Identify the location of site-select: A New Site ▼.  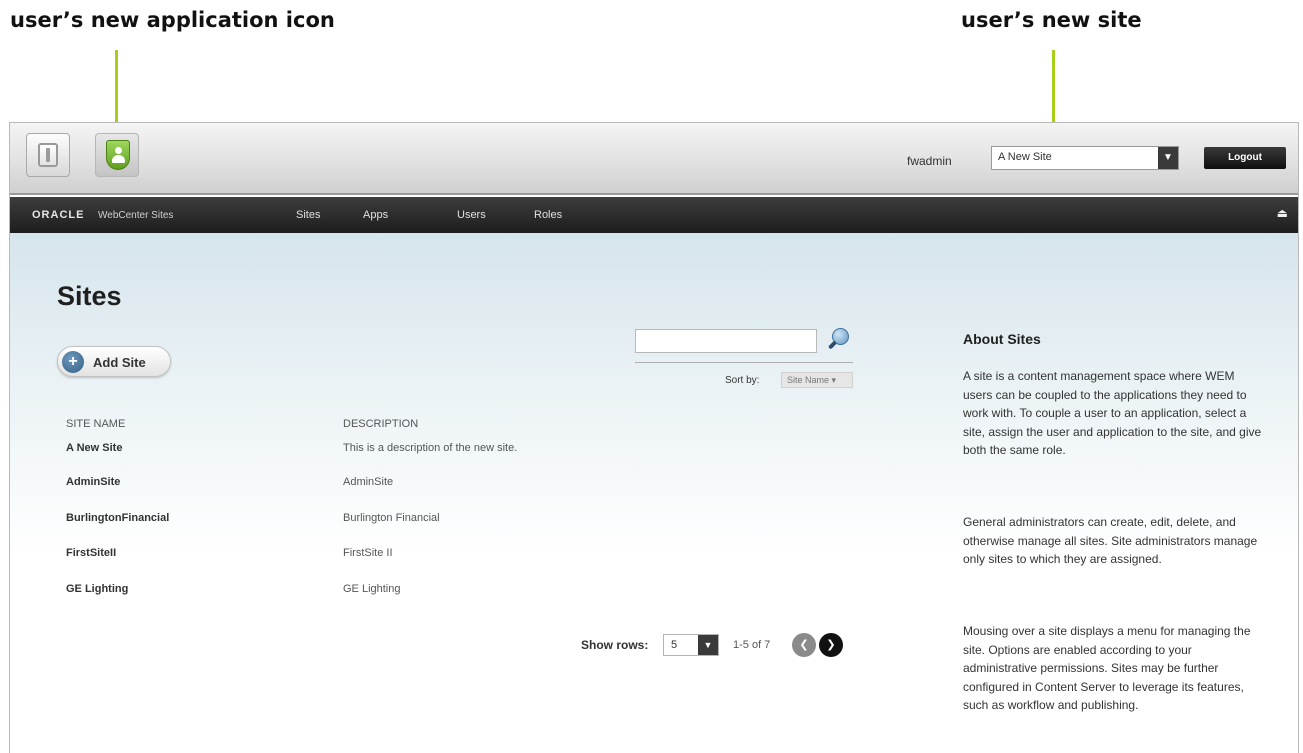
(1085, 158).